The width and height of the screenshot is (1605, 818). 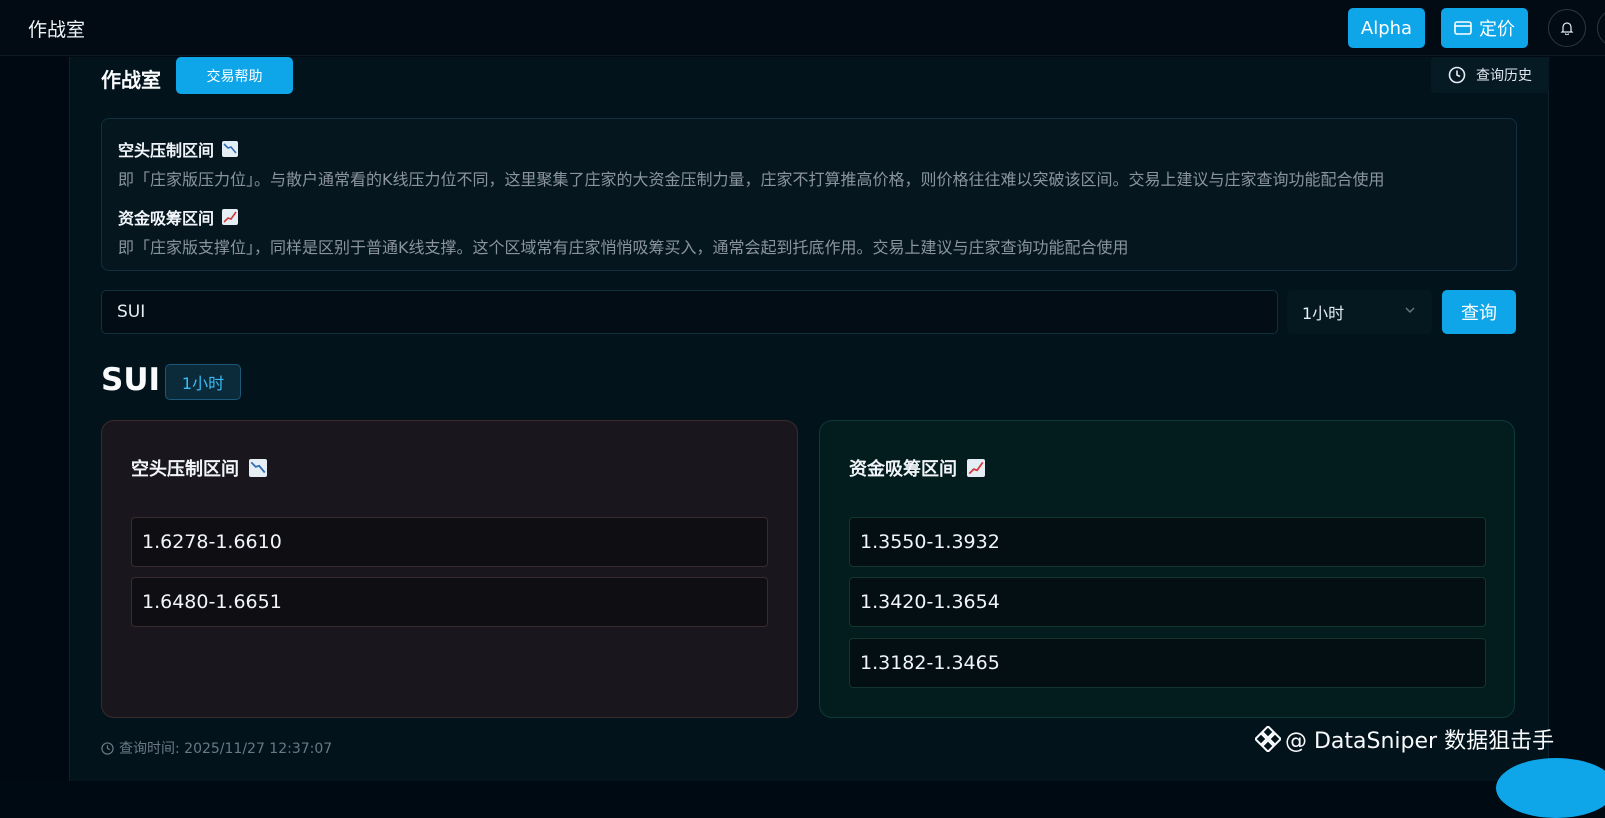 I want to click on watermark: @ DataSniper 数据狙击手, so click(x=1404, y=739).